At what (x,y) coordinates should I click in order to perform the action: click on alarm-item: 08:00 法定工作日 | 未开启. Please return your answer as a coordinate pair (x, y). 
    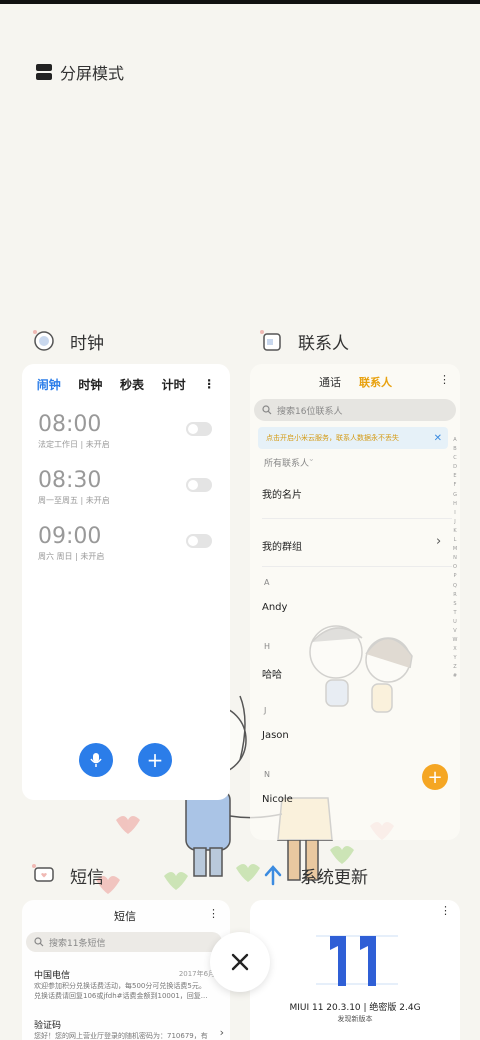
    Looking at the image, I should click on (134, 432).